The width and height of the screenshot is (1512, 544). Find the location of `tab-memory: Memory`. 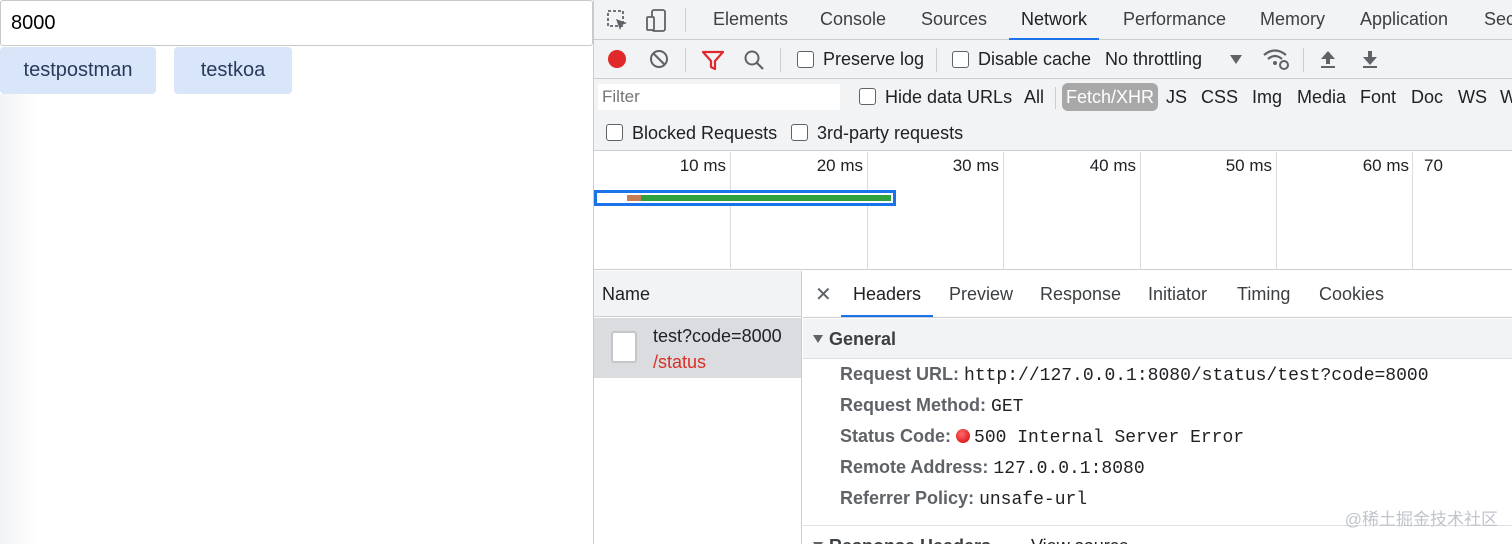

tab-memory: Memory is located at coordinates (1292, 20).